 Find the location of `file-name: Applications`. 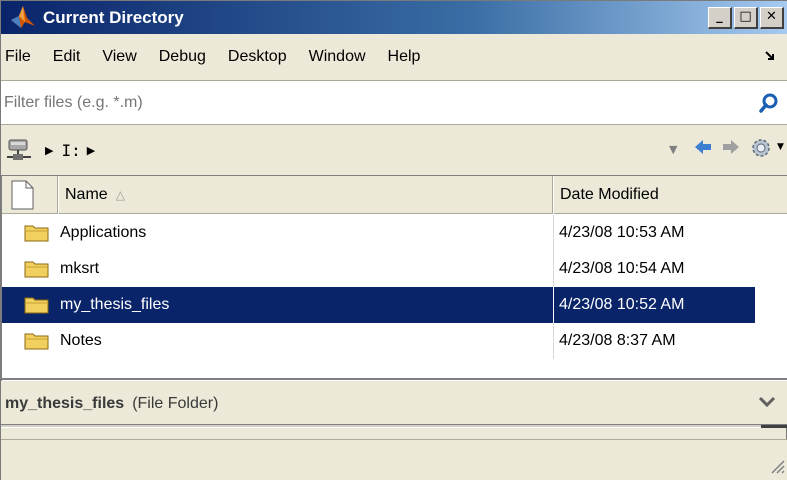

file-name: Applications is located at coordinates (103, 232).